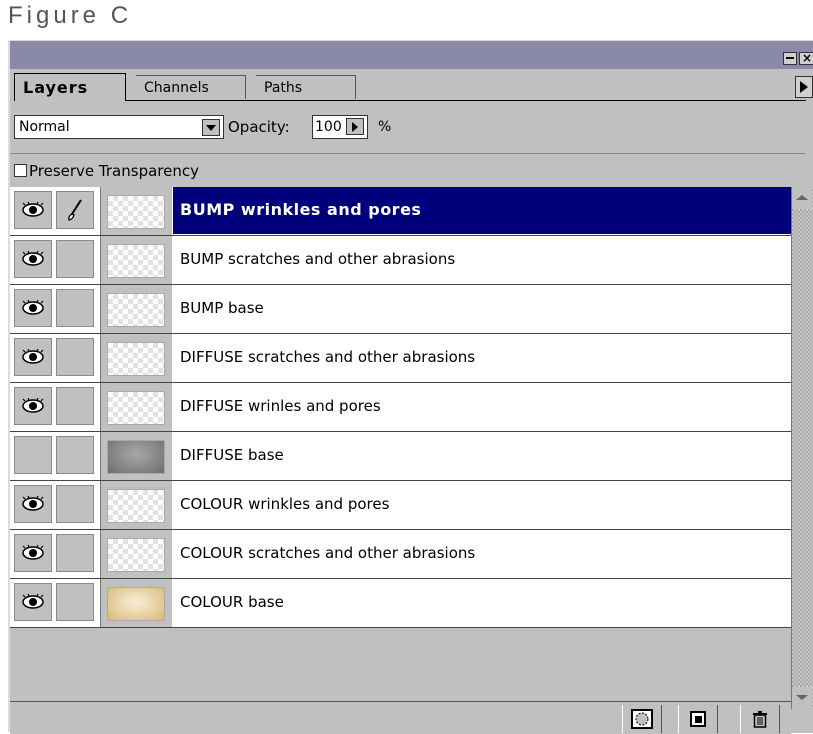 The width and height of the screenshot is (813, 734). What do you see at coordinates (70, 15) in the screenshot?
I see `figure-caption: Figure C` at bounding box center [70, 15].